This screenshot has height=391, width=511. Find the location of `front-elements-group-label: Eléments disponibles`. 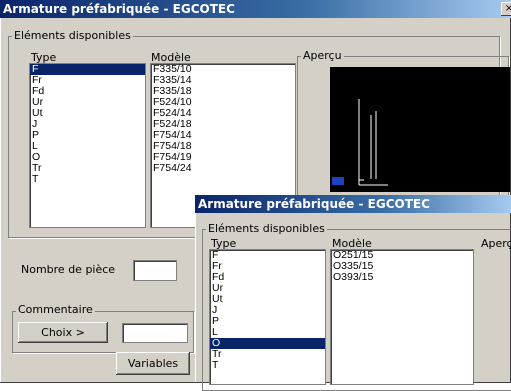

front-elements-group-label: Eléments disponibles is located at coordinates (266, 228).